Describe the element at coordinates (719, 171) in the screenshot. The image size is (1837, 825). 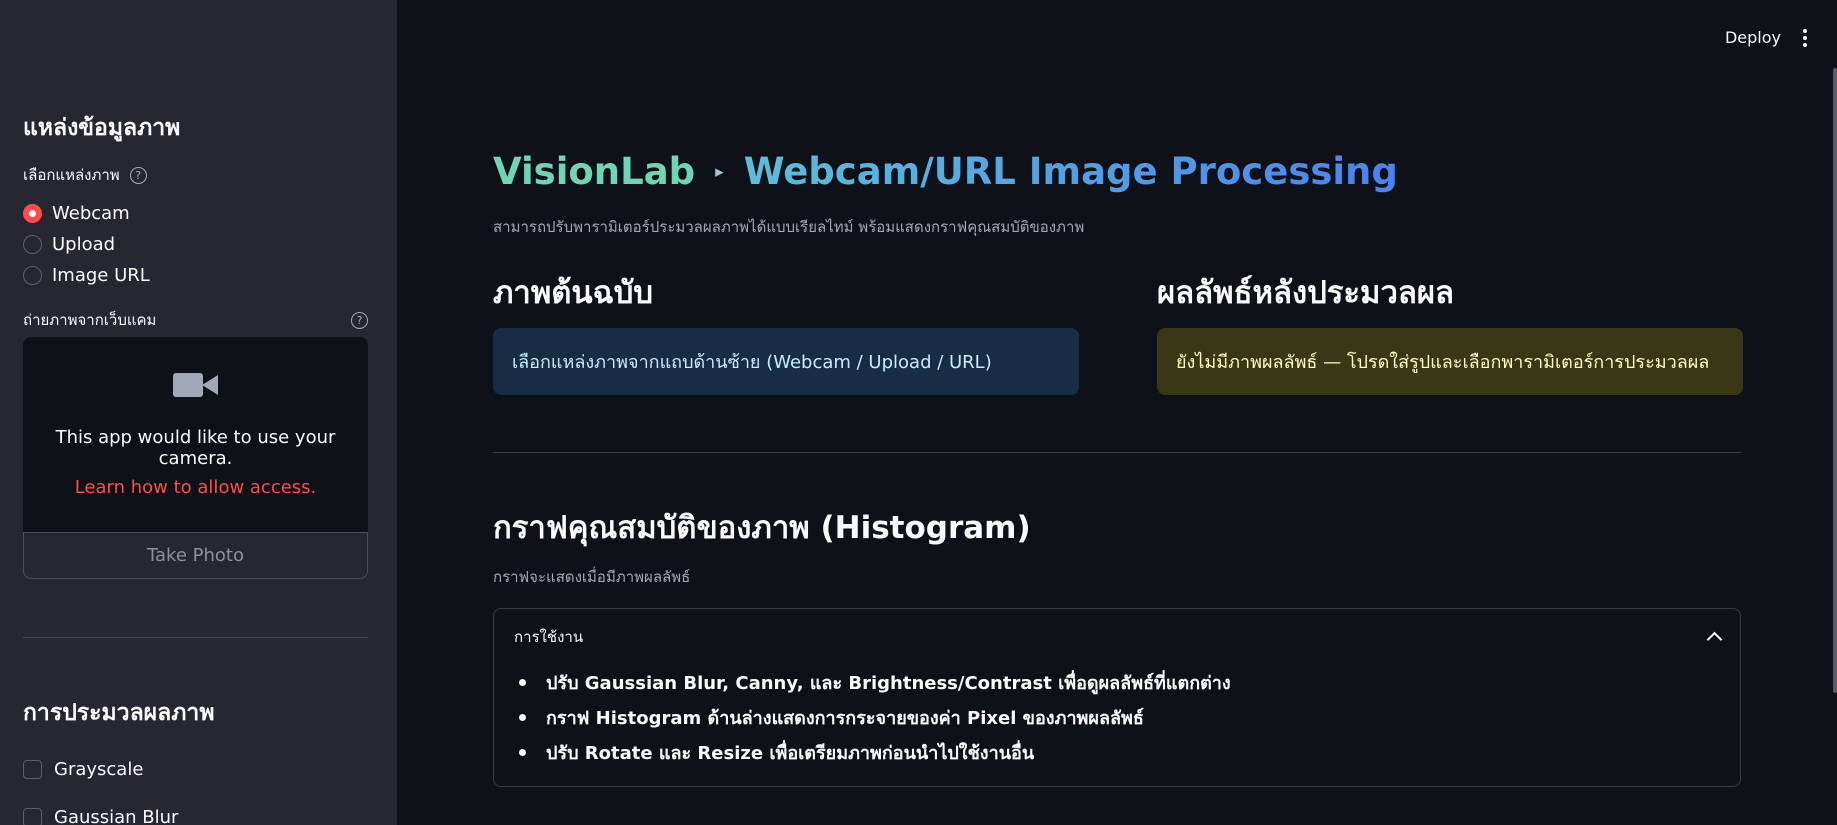
I see `title-arrow-icon: ▸` at that location.